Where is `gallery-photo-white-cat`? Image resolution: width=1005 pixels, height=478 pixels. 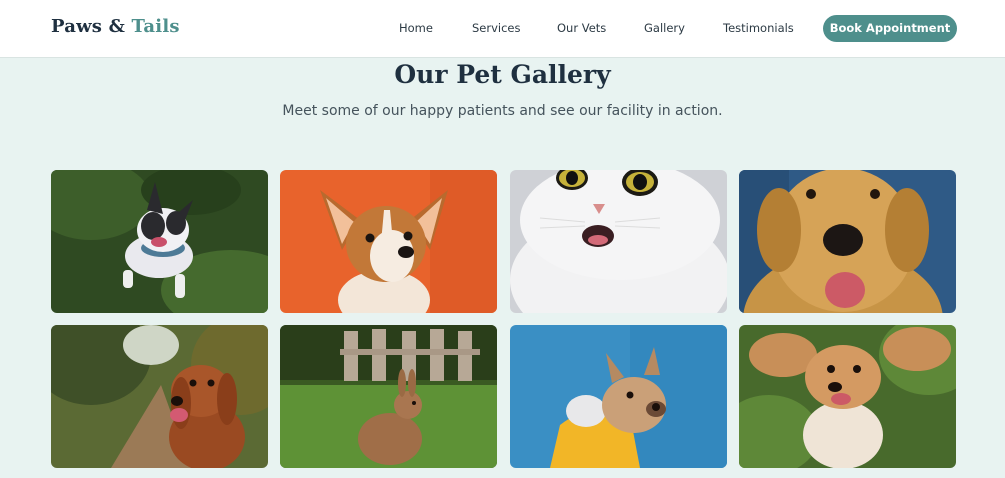 gallery-photo-white-cat is located at coordinates (618, 241).